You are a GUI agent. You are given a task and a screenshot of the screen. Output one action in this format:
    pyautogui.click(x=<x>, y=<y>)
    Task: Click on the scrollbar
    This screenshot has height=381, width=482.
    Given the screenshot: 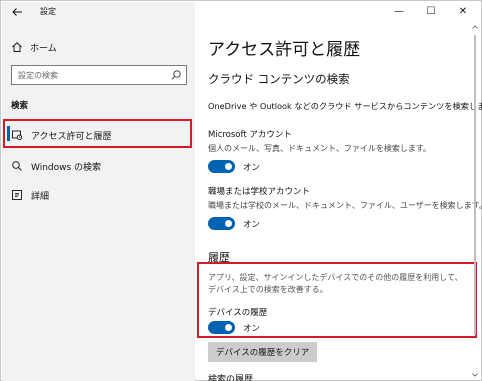 What is the action you would take?
    pyautogui.click(x=475, y=201)
    